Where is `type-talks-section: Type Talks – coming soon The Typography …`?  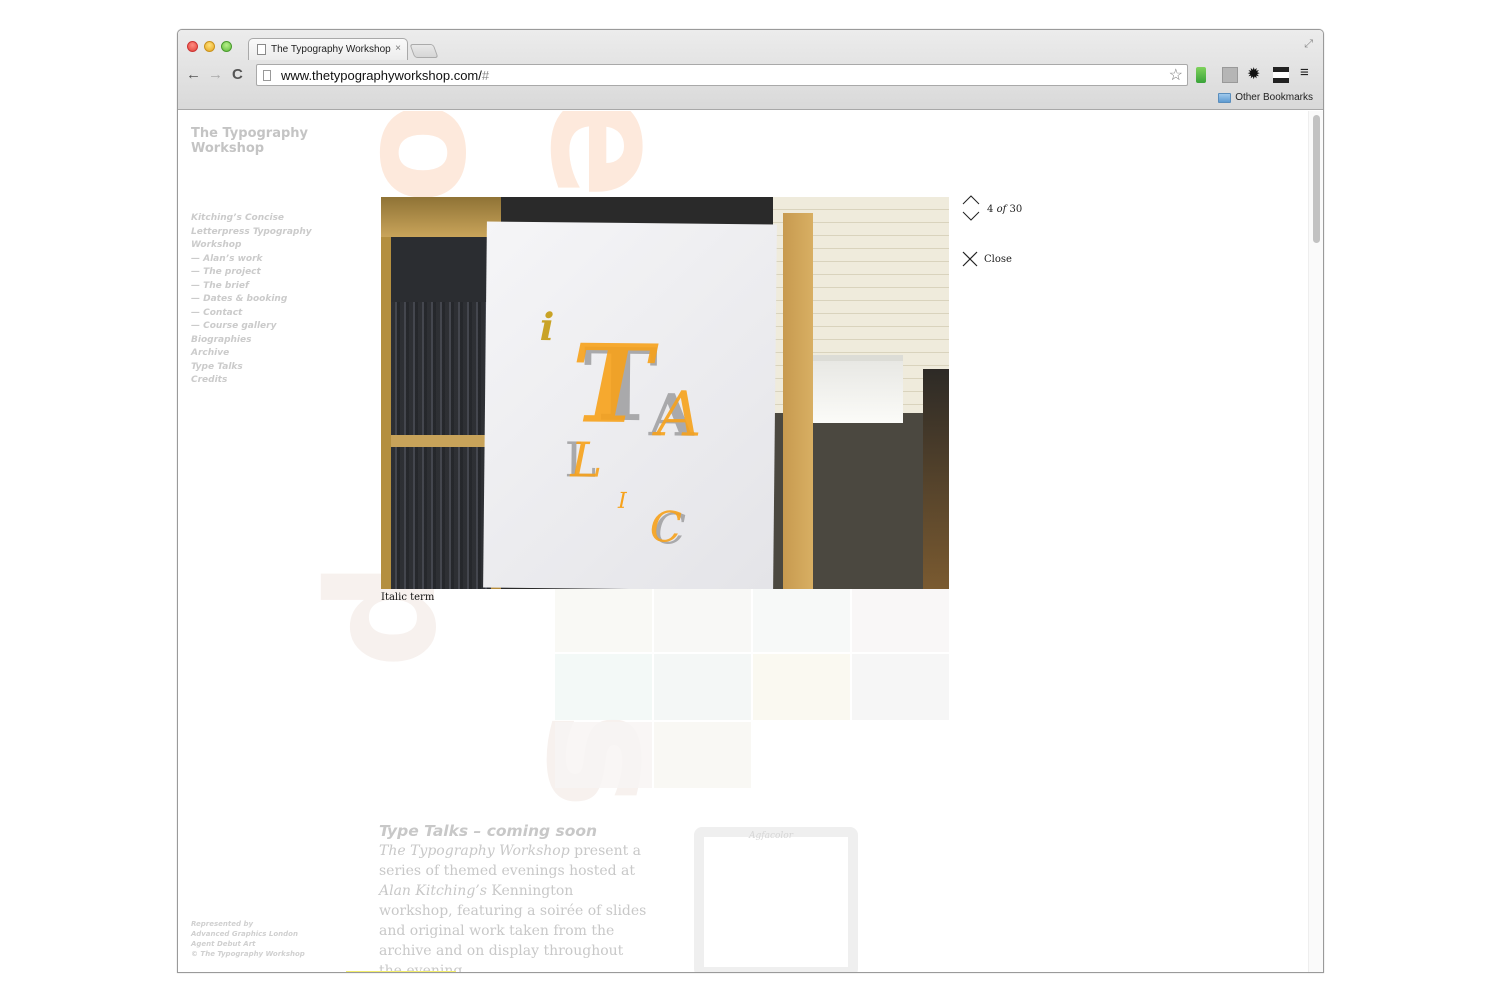 type-talks-section: Type Talks – coming soon The Typography … is located at coordinates (514, 897).